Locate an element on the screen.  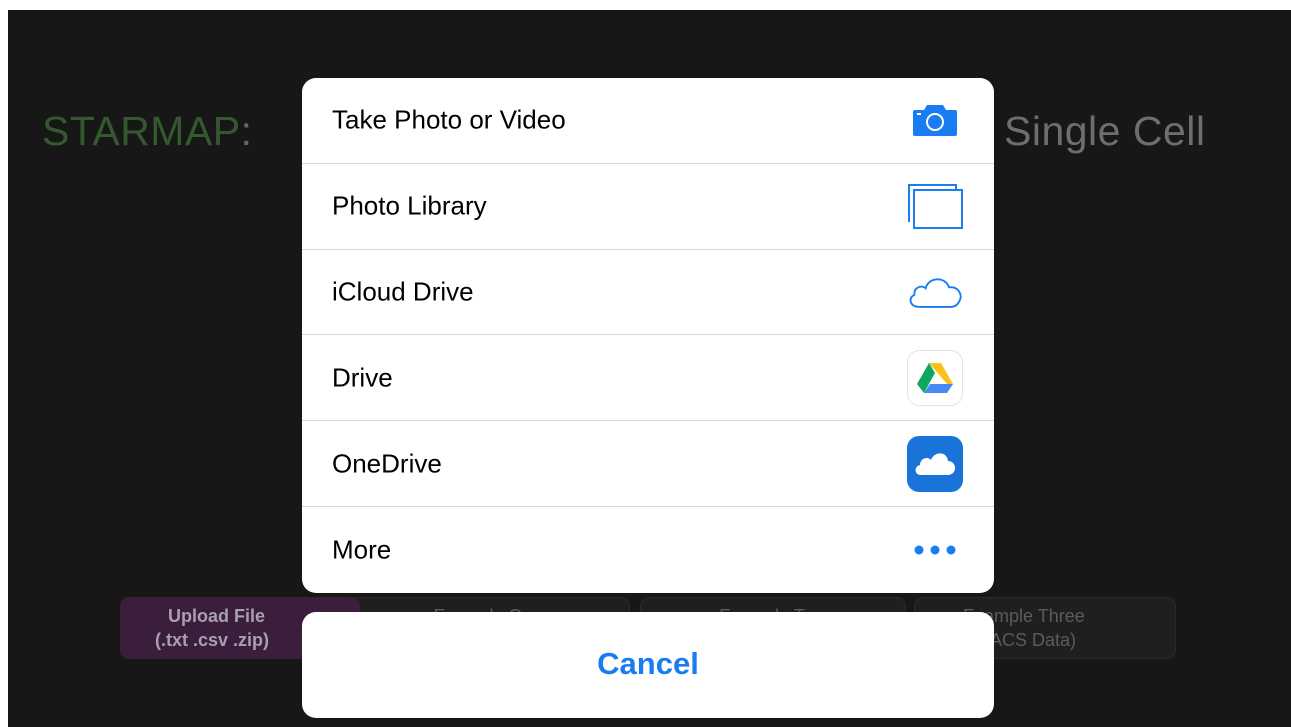
cancel-button: Cancel is located at coordinates (648, 665).